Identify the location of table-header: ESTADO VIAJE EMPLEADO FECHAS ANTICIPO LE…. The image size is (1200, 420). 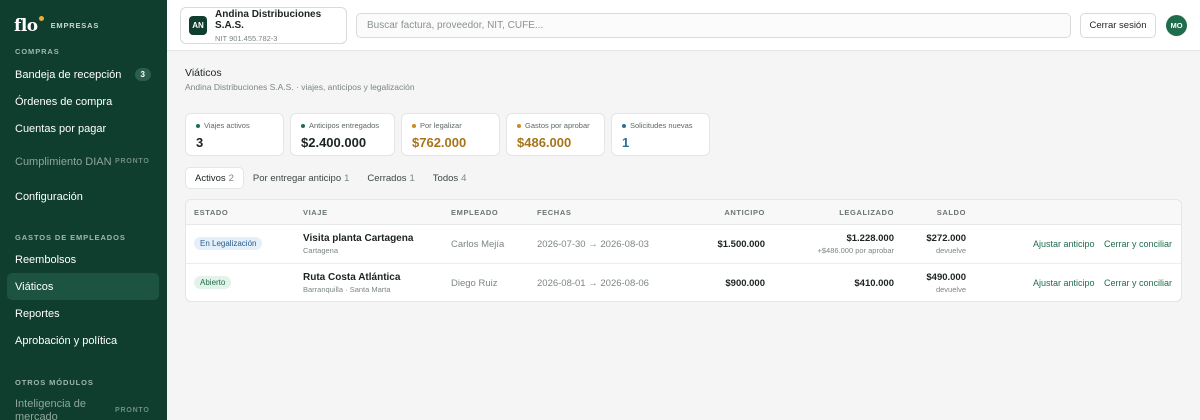
(683, 212).